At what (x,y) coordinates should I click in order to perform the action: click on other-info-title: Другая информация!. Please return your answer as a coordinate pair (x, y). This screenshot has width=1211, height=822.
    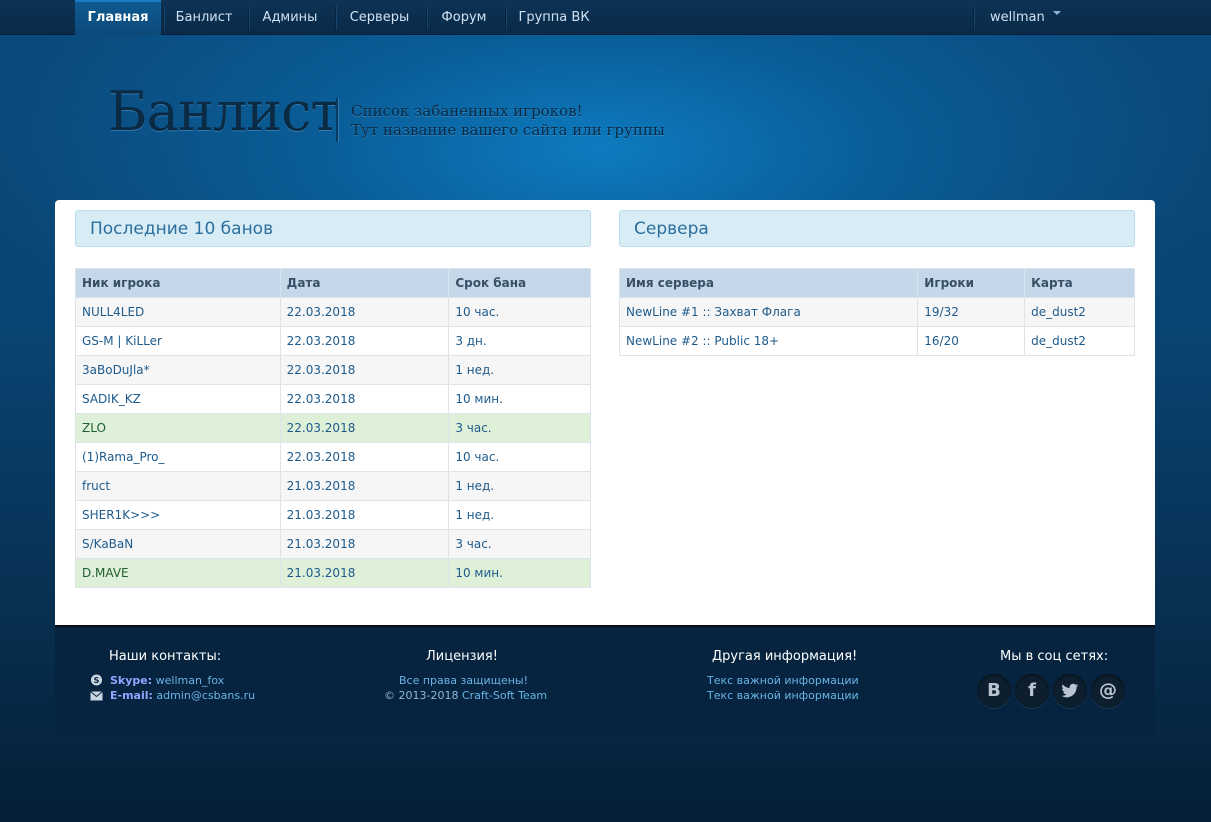
    Looking at the image, I should click on (785, 656).